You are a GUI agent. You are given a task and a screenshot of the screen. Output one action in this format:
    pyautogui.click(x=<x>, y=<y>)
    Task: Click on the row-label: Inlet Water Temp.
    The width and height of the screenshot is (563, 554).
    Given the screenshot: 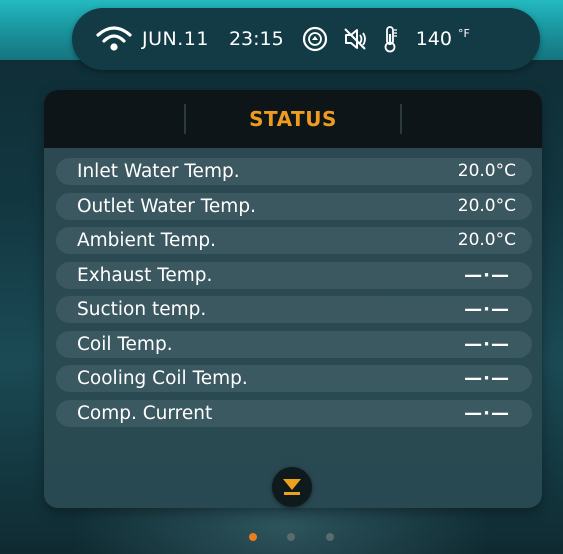 What is the action you would take?
    pyautogui.click(x=158, y=171)
    